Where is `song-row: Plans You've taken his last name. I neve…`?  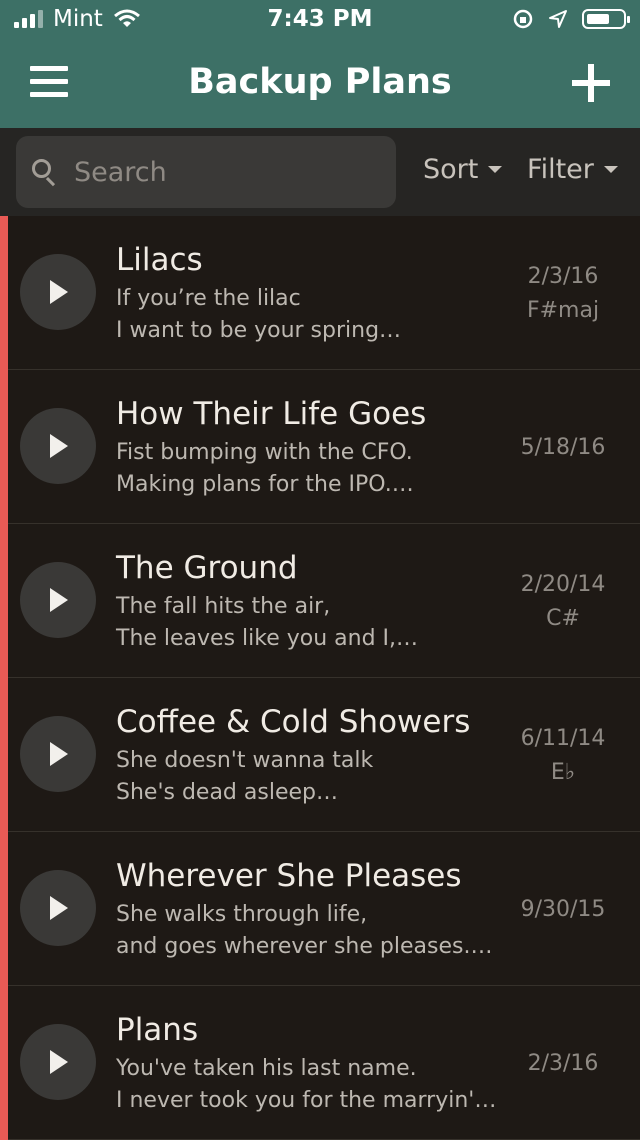 song-row: Plans You've taken his last name. I neve… is located at coordinates (320, 1063).